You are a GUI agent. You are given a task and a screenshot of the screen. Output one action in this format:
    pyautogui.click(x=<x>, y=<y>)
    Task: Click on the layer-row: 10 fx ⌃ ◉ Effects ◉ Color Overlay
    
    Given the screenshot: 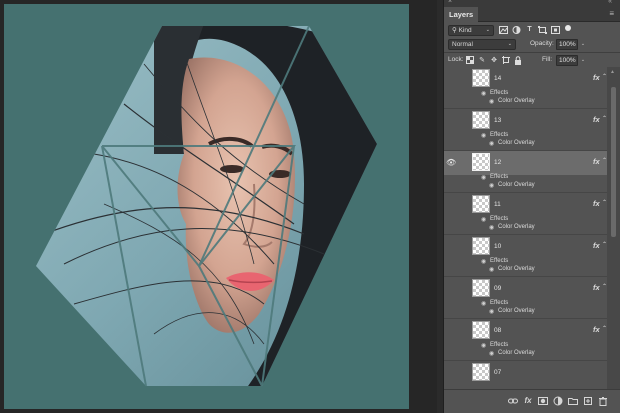 What is the action you would take?
    pyautogui.click(x=525, y=256)
    